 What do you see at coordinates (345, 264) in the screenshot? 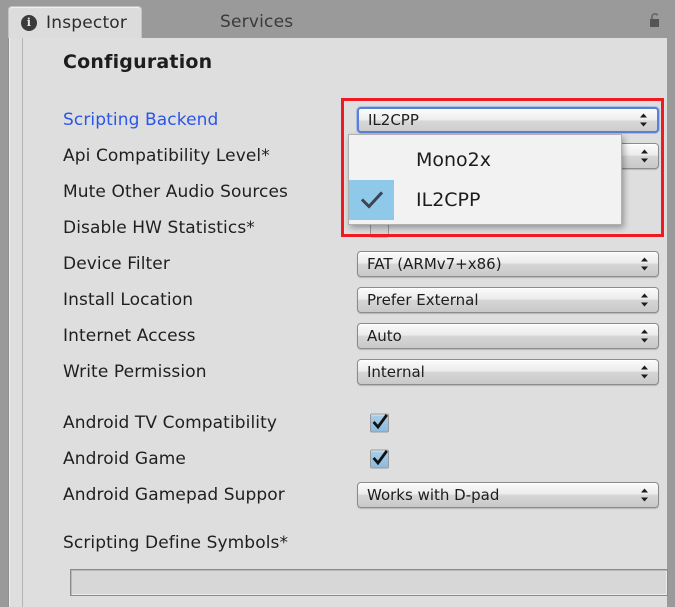
I see `row-device-filter: Device Filter FAT (ARMv7+x86)` at bounding box center [345, 264].